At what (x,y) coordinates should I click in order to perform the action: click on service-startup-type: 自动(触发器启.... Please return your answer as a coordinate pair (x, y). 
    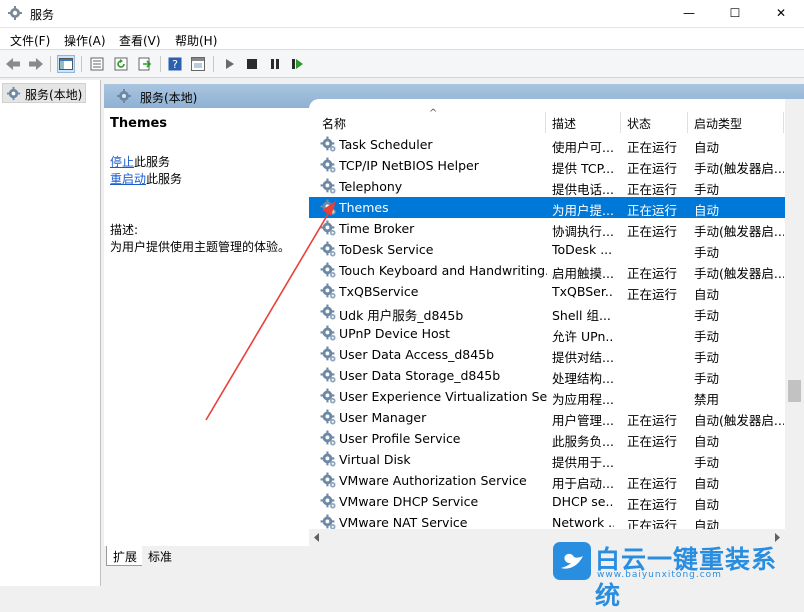
    Looking at the image, I should click on (739, 420).